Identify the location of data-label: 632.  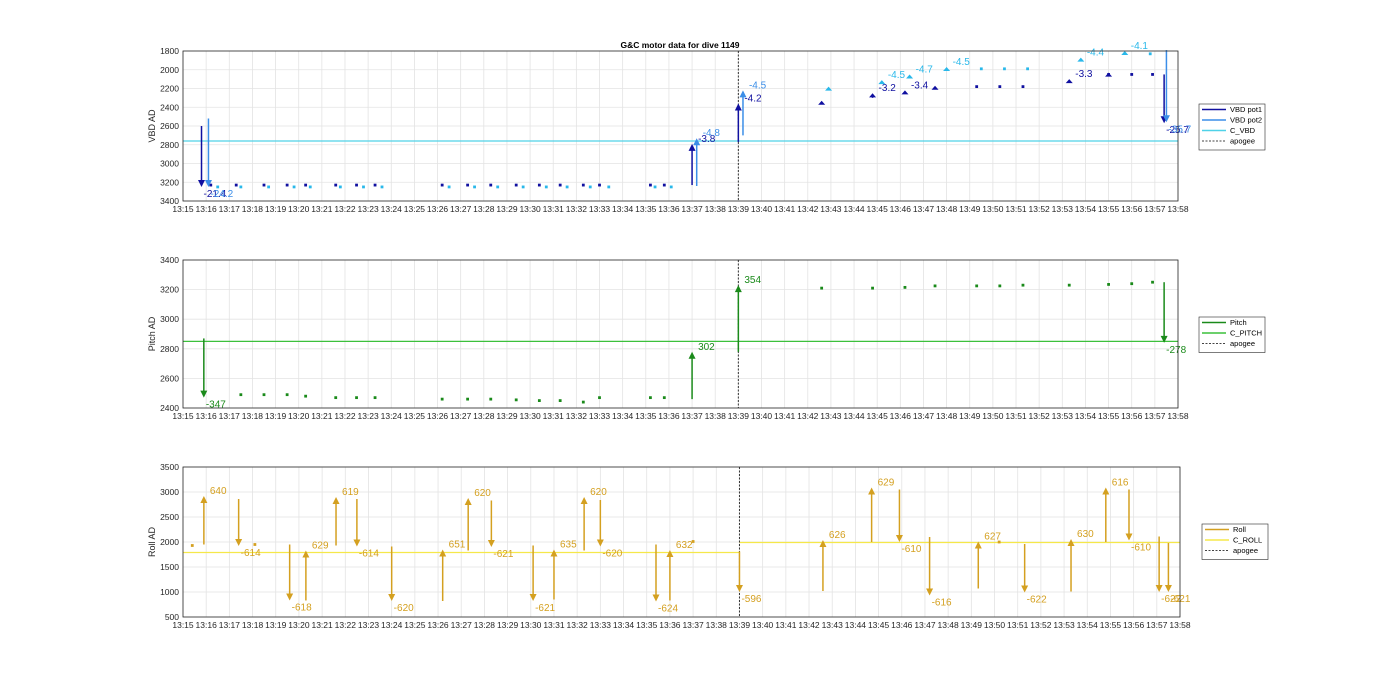
(684, 545).